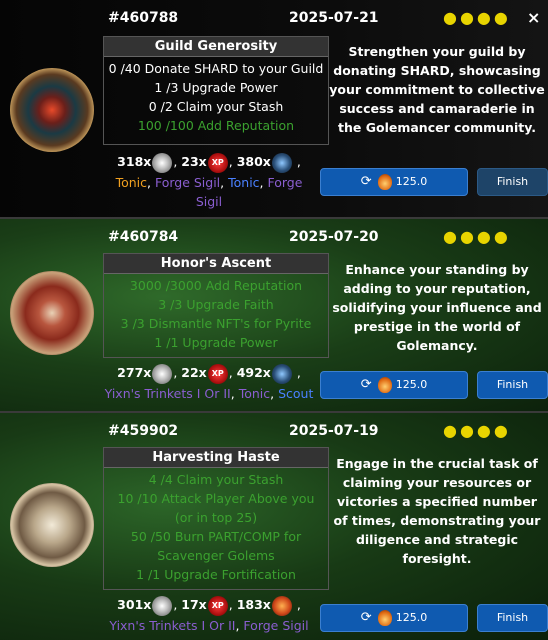 The height and width of the screenshot is (640, 548). I want to click on quest-date: 2025-07-20, so click(334, 237).